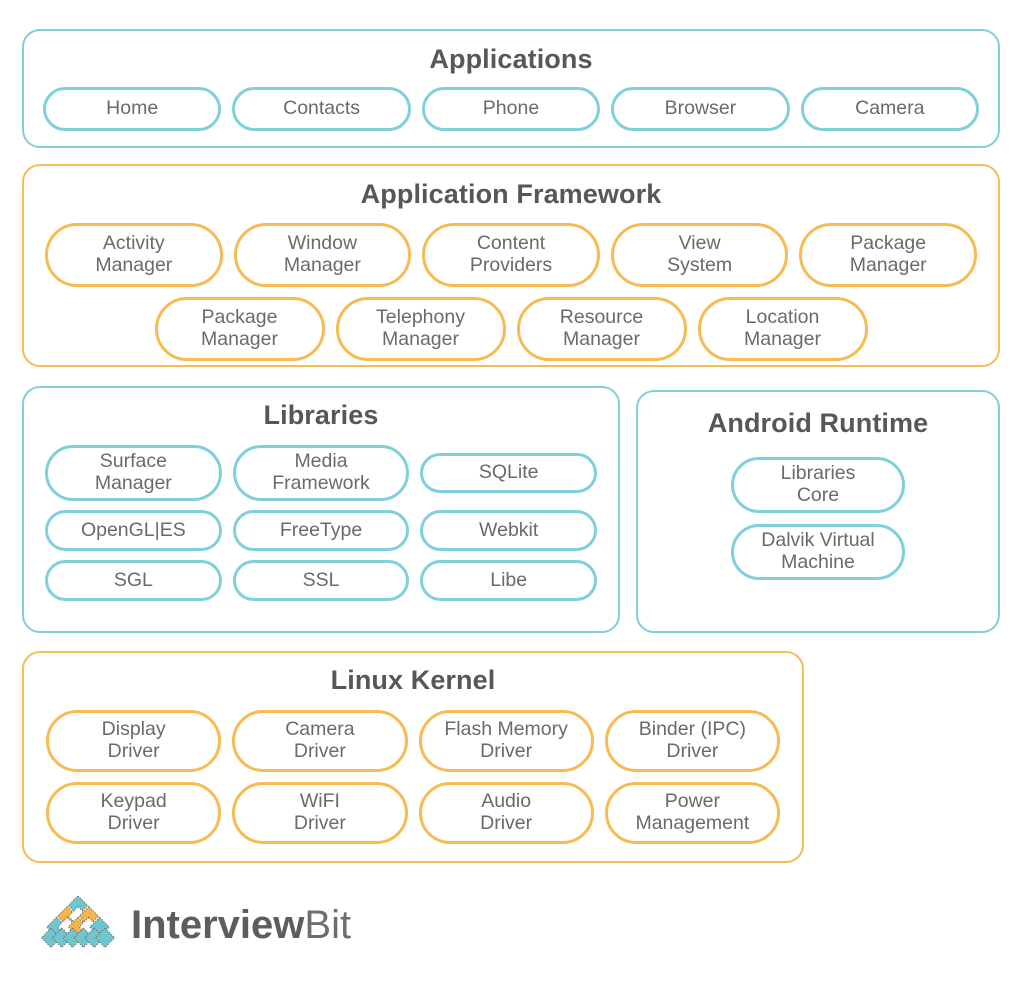 The width and height of the screenshot is (1024, 993). I want to click on framework-pill-package-manager: Package Manager, so click(888, 255).